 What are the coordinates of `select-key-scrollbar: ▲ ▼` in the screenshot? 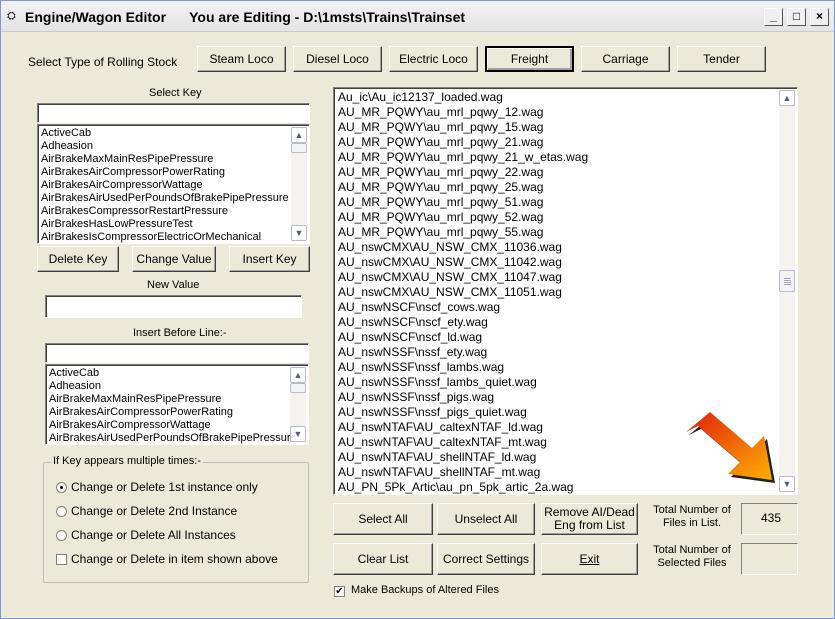 It's located at (299, 184).